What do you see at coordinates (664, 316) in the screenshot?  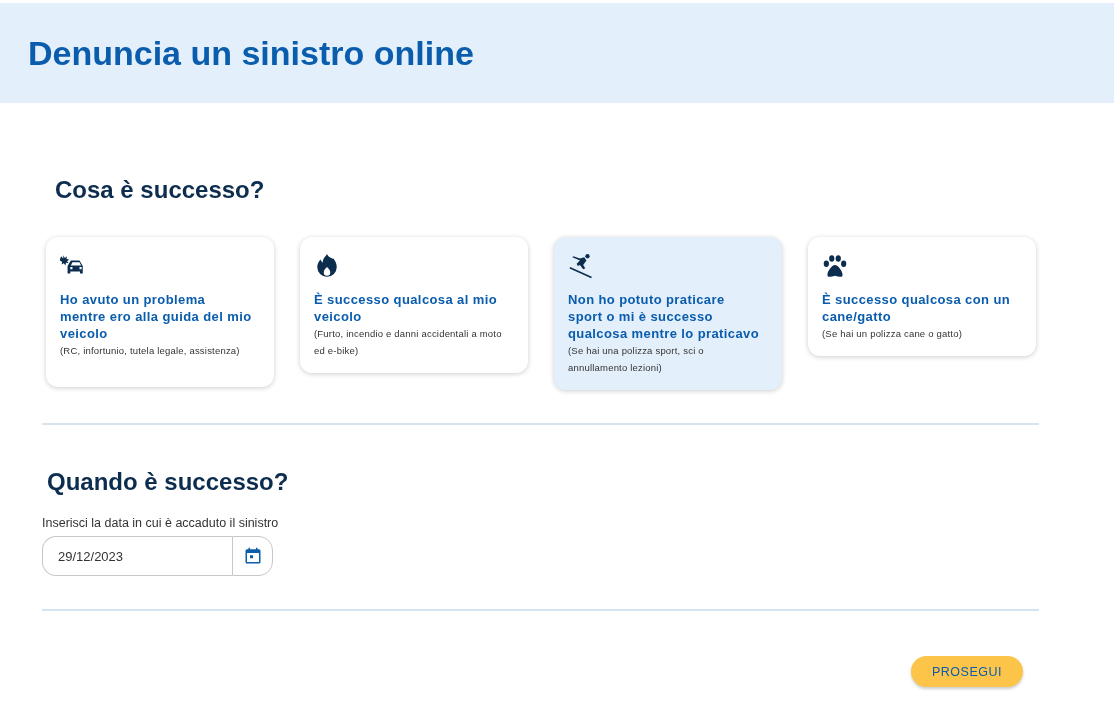 I see `option-title: Non ho potuto praticare sport o mi è successo qualcosa mentre lo praticavo` at bounding box center [664, 316].